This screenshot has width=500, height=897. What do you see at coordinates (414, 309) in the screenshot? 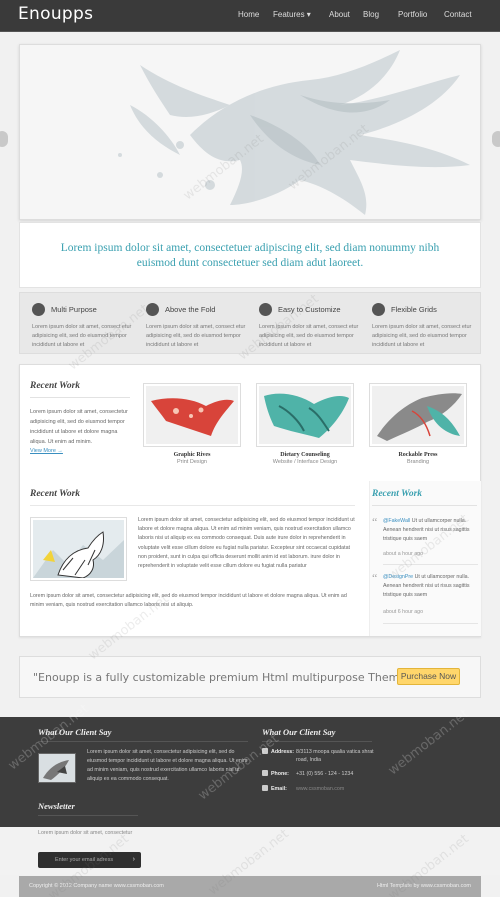
I see `feature-title: Flexible Grids` at bounding box center [414, 309].